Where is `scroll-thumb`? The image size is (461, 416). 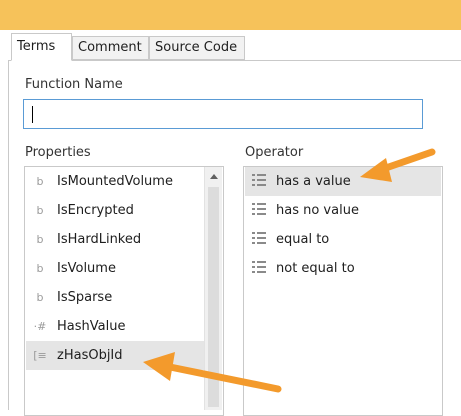
scroll-thumb is located at coordinates (213, 297).